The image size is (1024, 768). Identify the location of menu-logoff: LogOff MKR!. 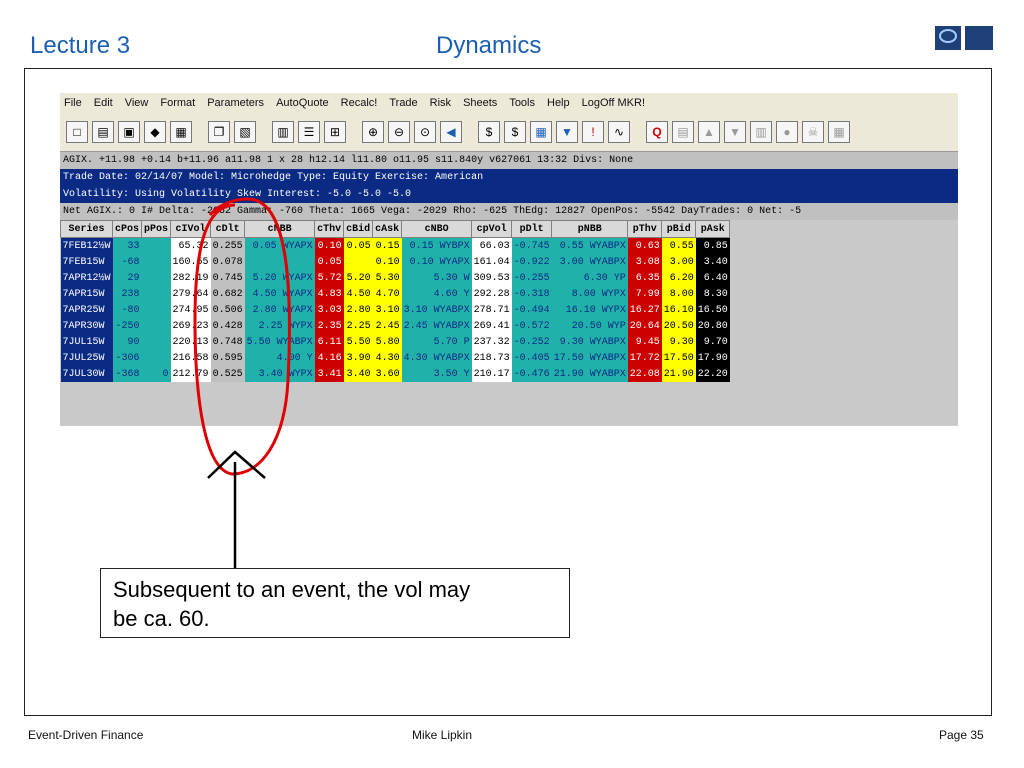
(613, 103).